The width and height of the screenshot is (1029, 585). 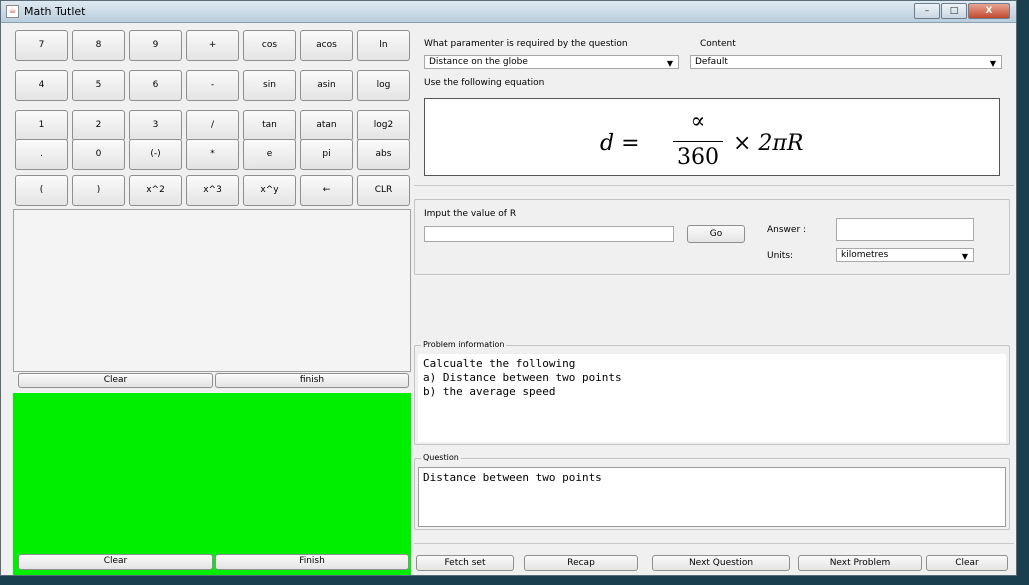 What do you see at coordinates (787, 230) in the screenshot?
I see `answer-label: Answer :` at bounding box center [787, 230].